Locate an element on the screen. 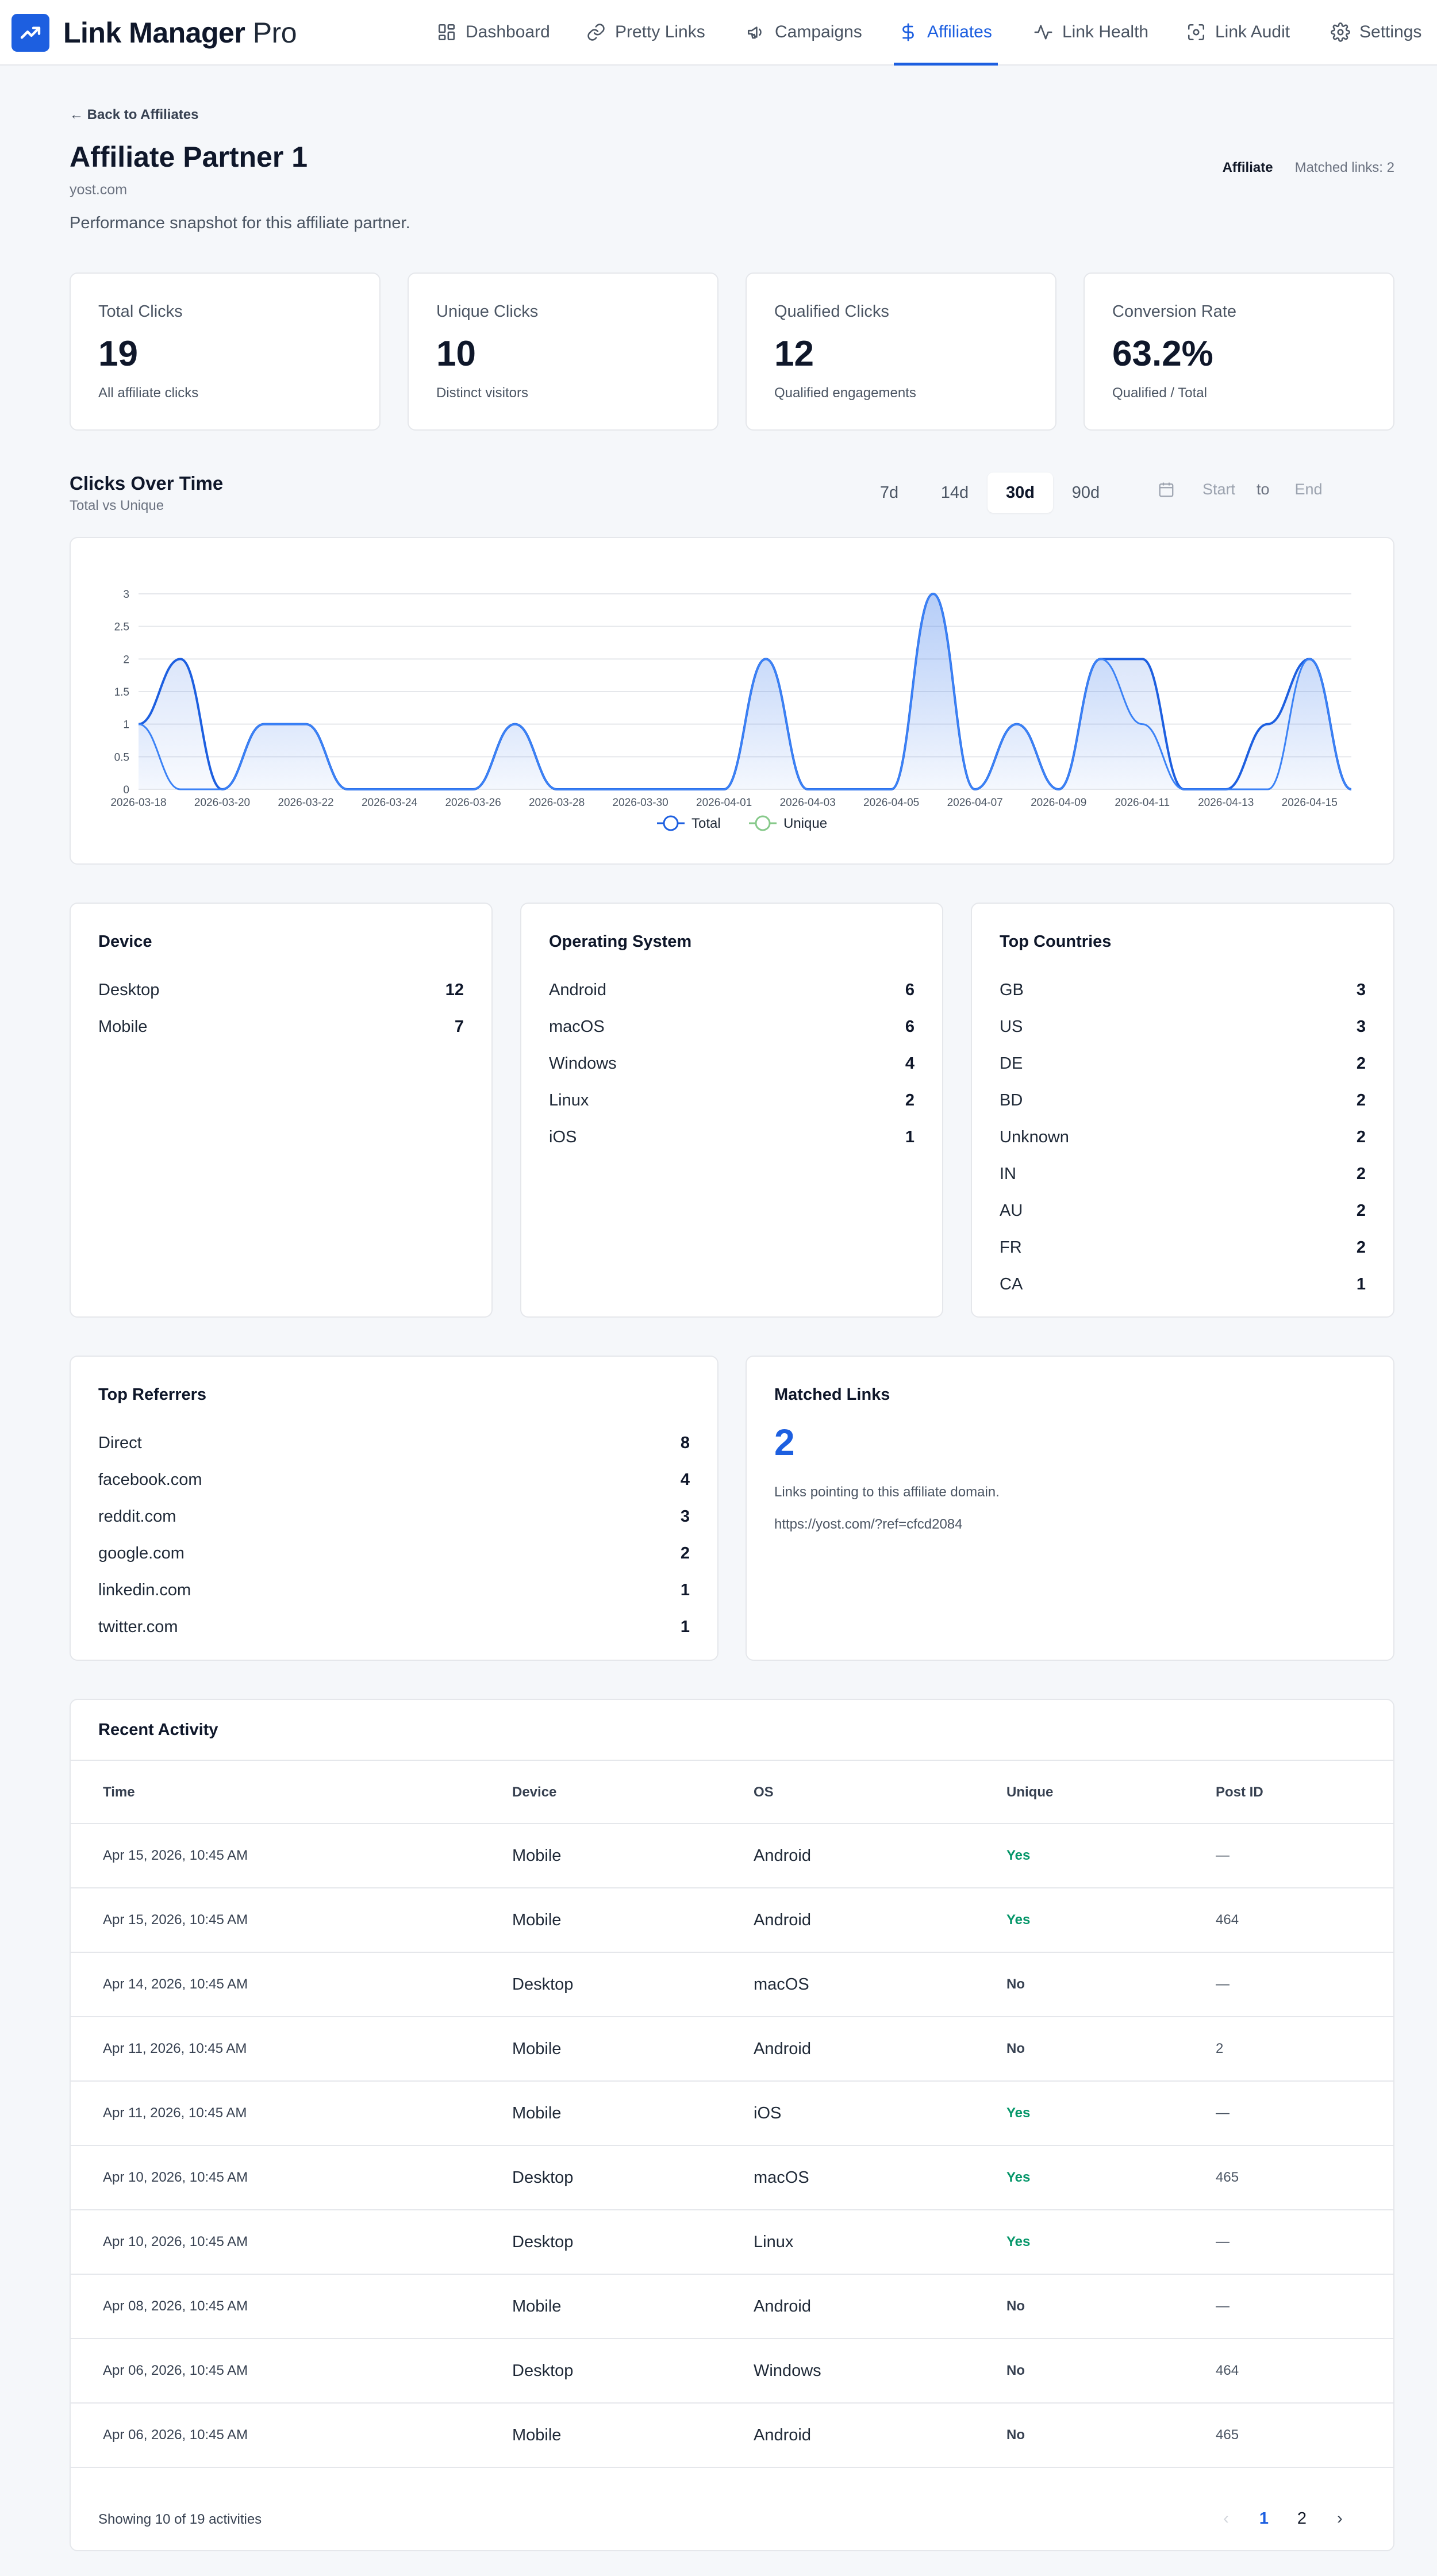 This screenshot has width=1437, height=2576. stat-label: Conversion Rate is located at coordinates (1174, 312).